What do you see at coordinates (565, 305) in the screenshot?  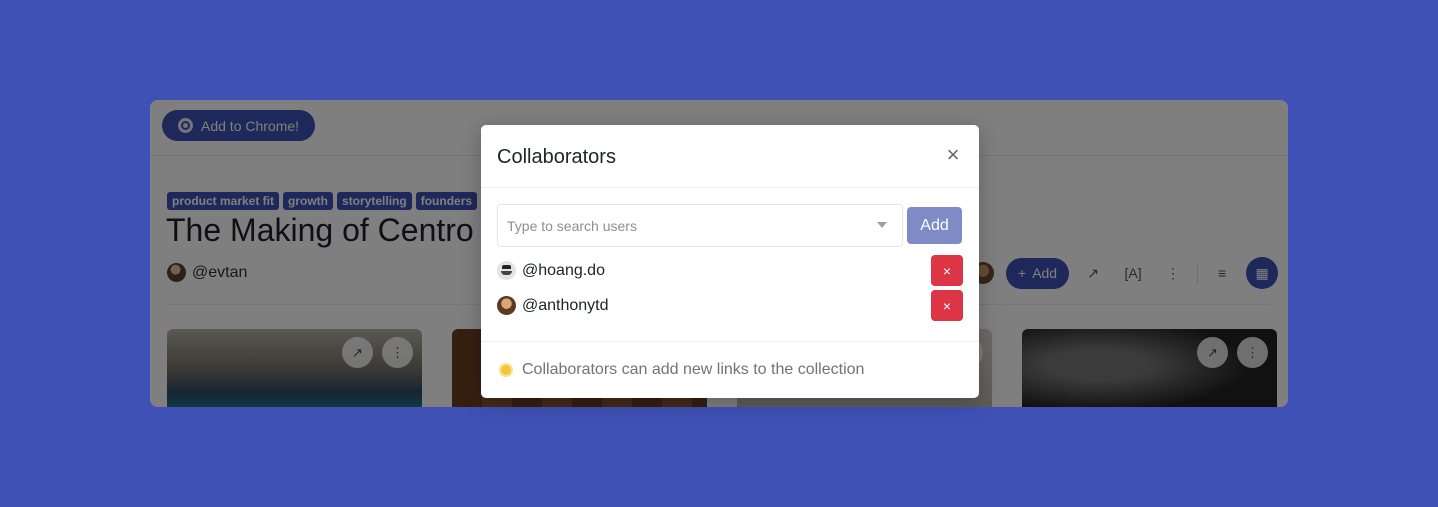 I see `collaborator-handle: @anthonytd` at bounding box center [565, 305].